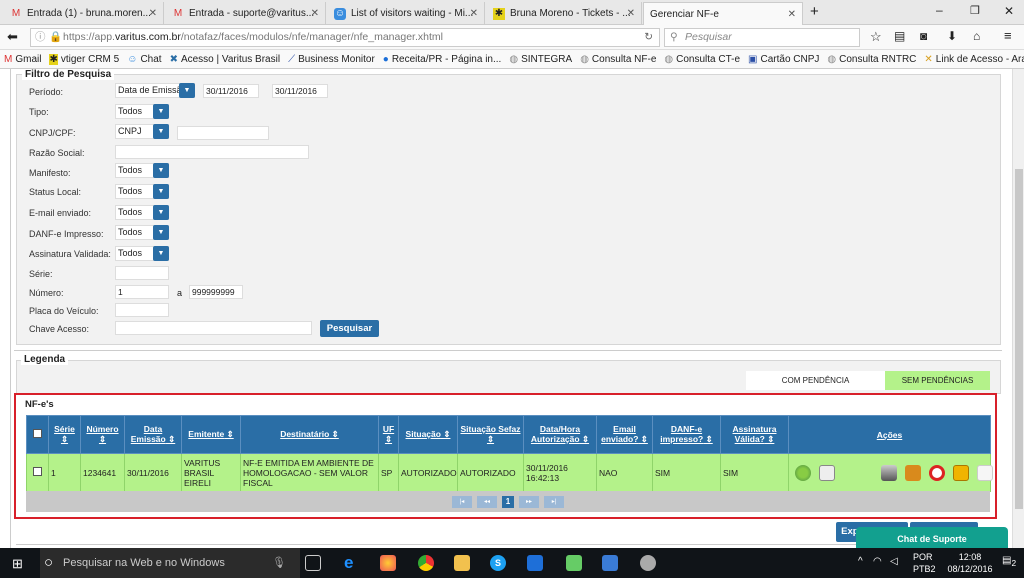 The height and width of the screenshot is (578, 1024). What do you see at coordinates (814, 11) in the screenshot?
I see `new-tab-button: +` at bounding box center [814, 11].